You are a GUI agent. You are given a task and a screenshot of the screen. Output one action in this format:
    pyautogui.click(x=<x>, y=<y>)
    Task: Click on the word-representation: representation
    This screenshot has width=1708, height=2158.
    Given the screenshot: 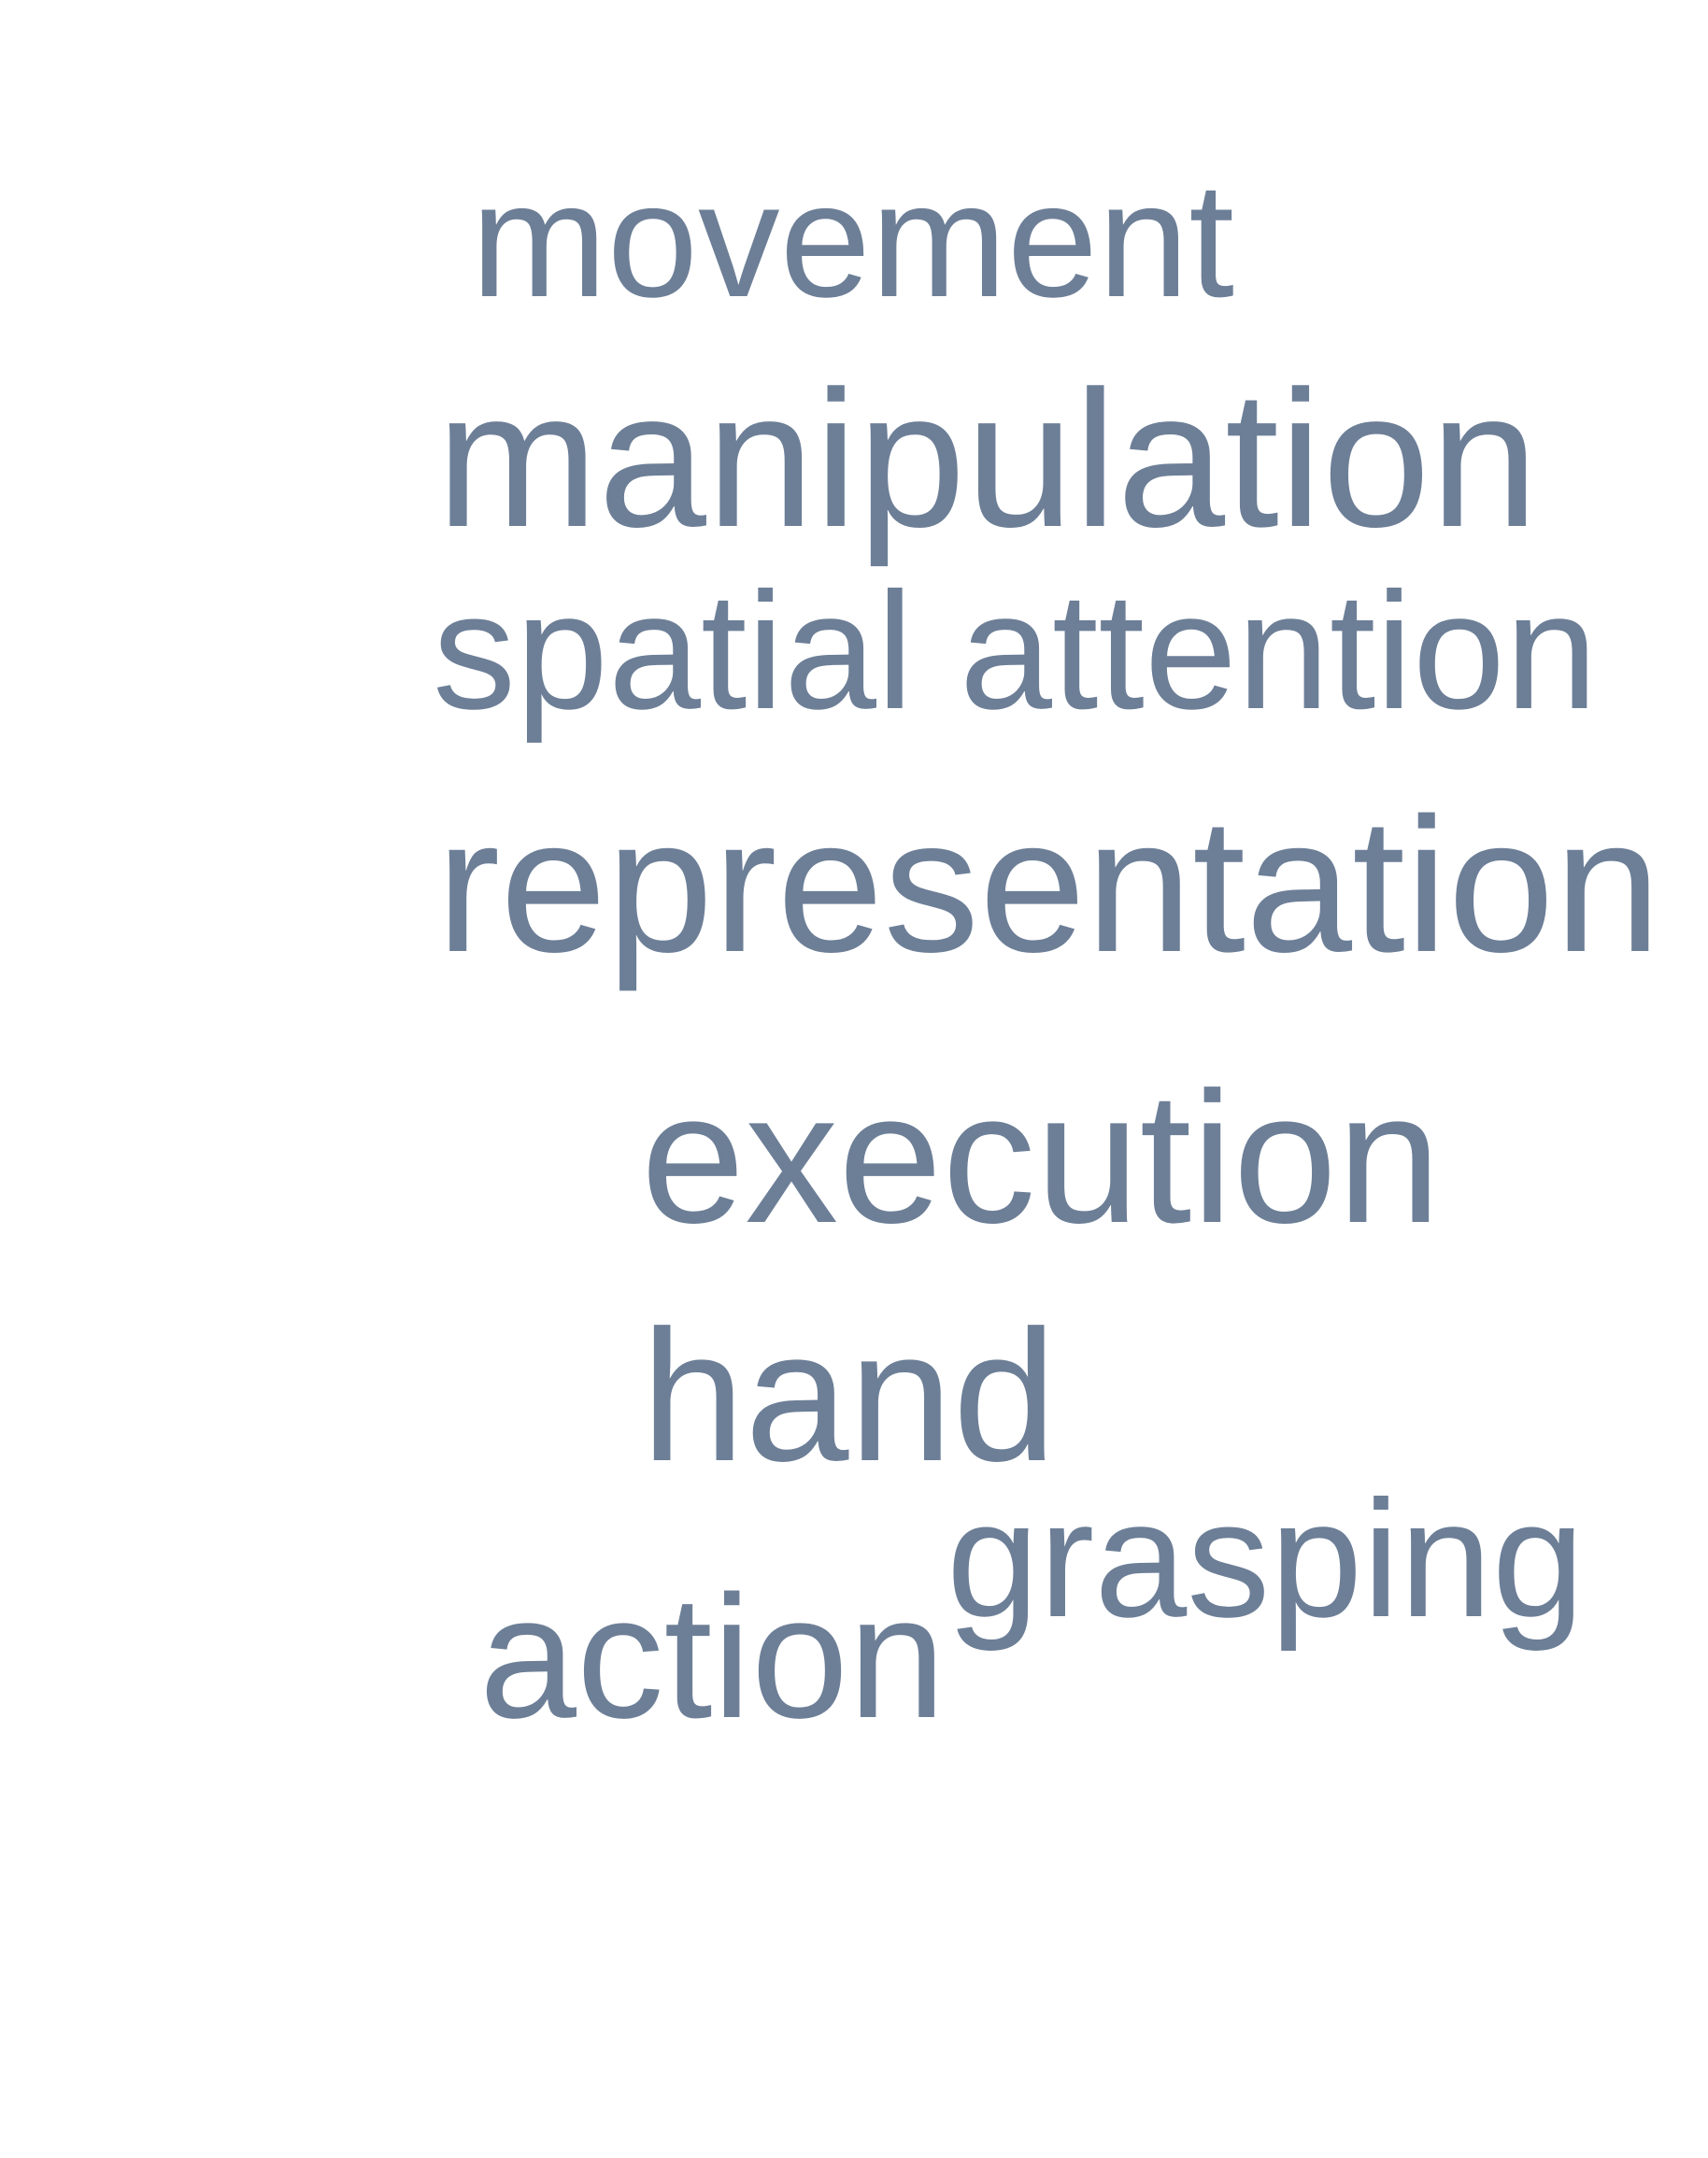 What is the action you would take?
    pyautogui.click(x=1049, y=885)
    